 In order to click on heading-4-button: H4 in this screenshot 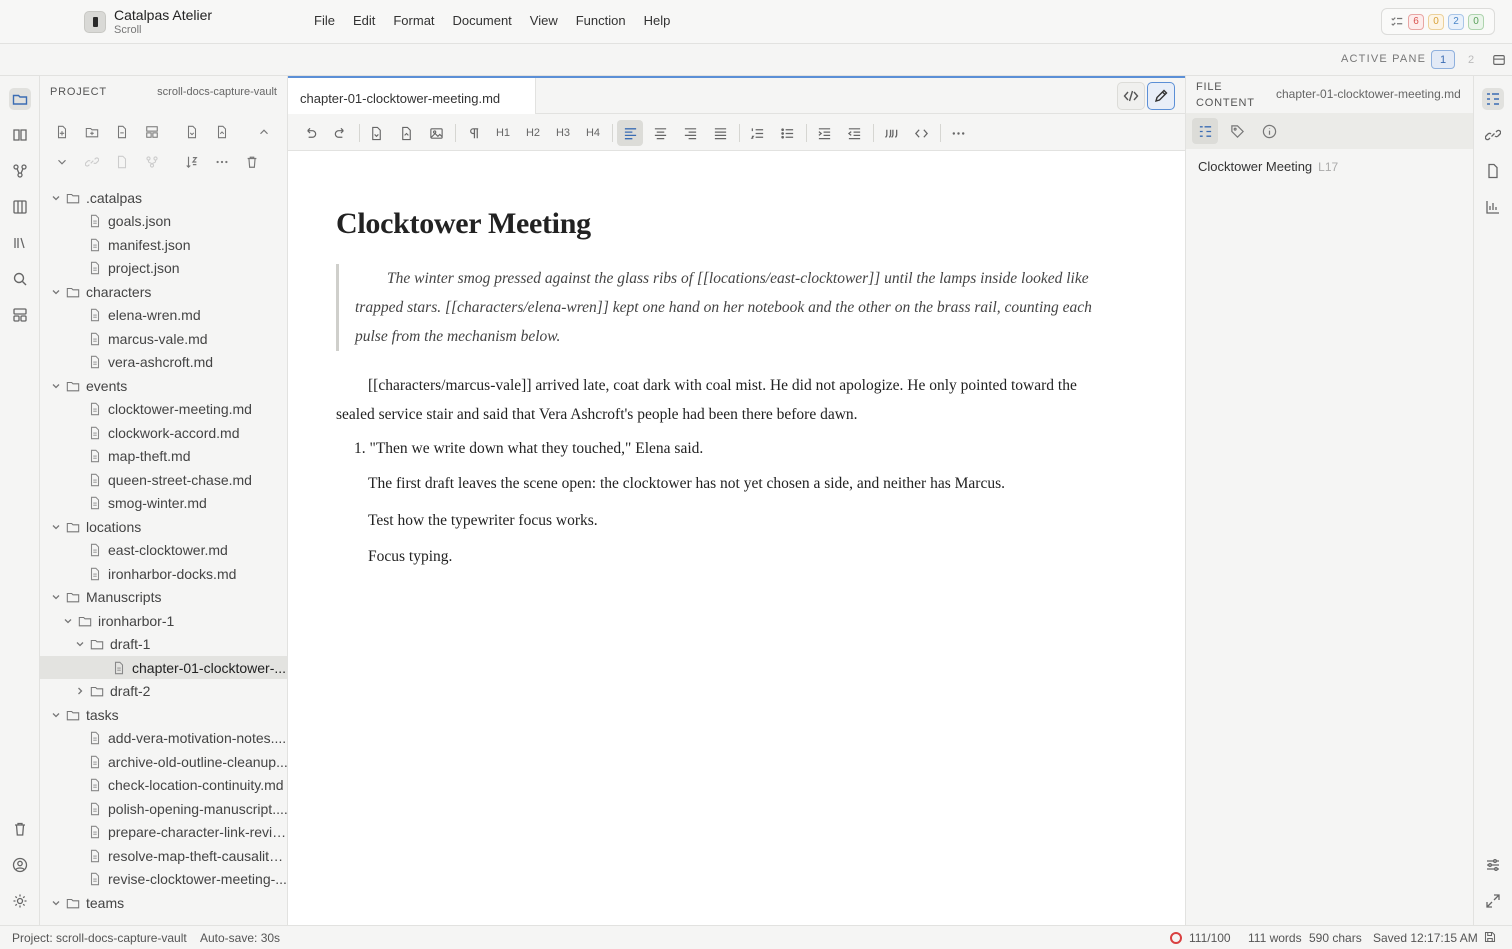, I will do `click(593, 133)`.